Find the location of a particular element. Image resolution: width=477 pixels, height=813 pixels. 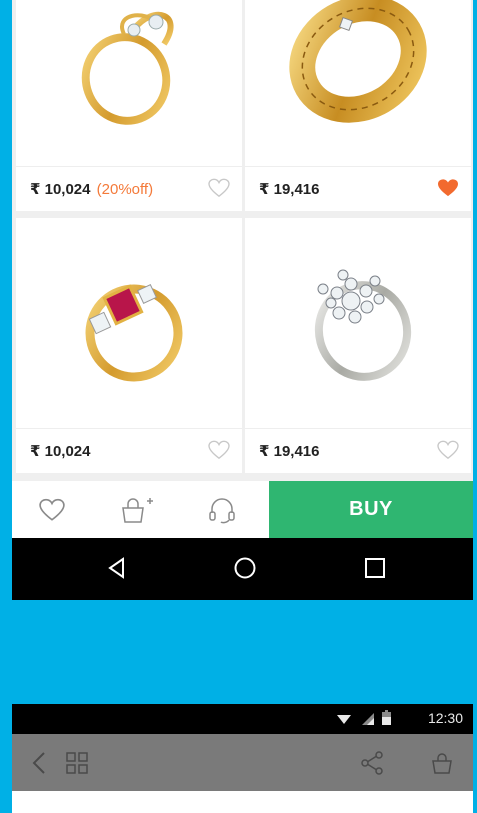

recents-button is located at coordinates (375, 568).